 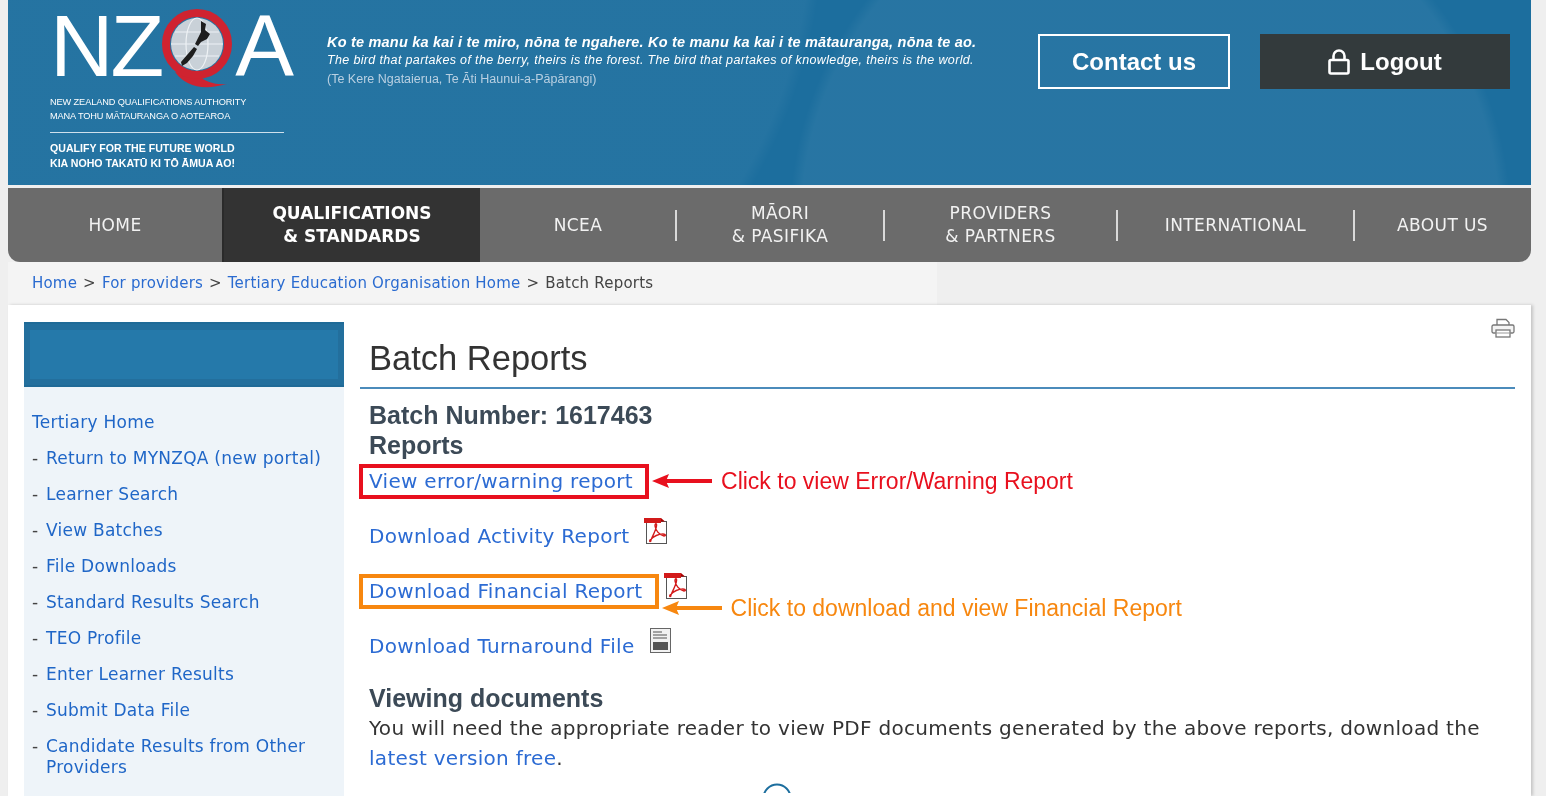 I want to click on page-title: Batch Reports, so click(x=478, y=358).